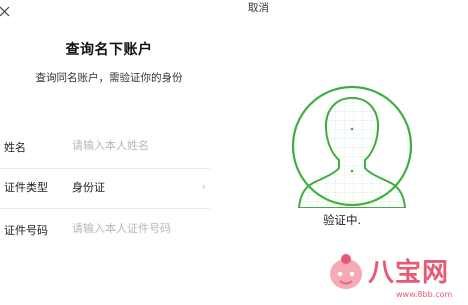  Describe the element at coordinates (15, 147) in the screenshot. I see `name-label: 姓名` at that location.